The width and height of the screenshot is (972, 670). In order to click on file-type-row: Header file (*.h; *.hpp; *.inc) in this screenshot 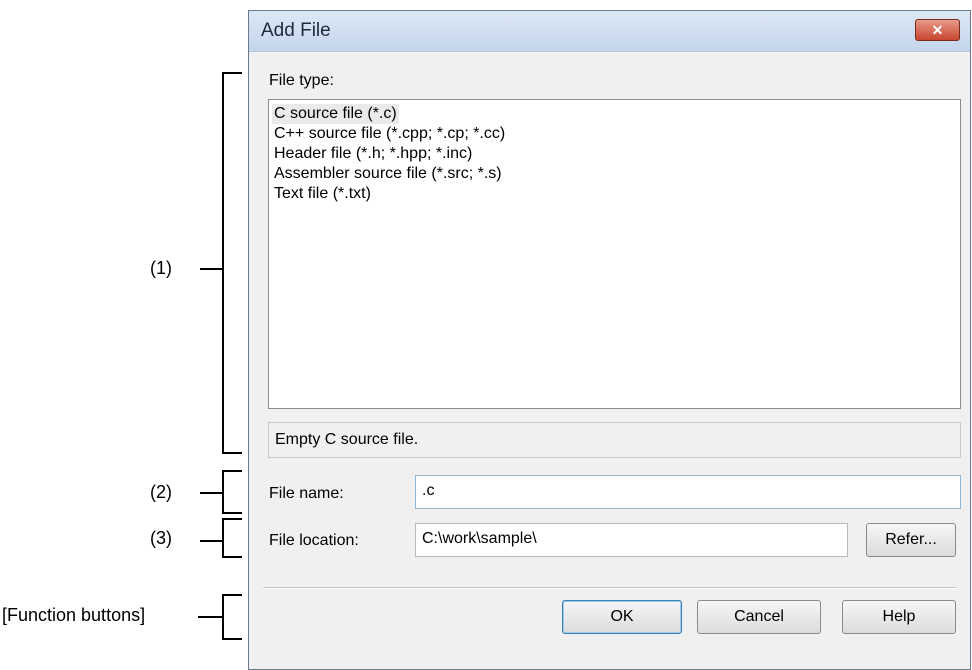, I will do `click(614, 154)`.